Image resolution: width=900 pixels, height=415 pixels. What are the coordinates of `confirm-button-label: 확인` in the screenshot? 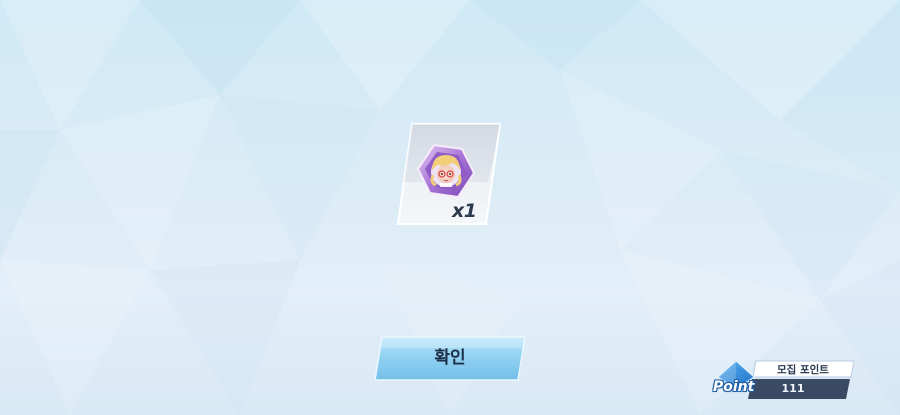 It's located at (450, 358).